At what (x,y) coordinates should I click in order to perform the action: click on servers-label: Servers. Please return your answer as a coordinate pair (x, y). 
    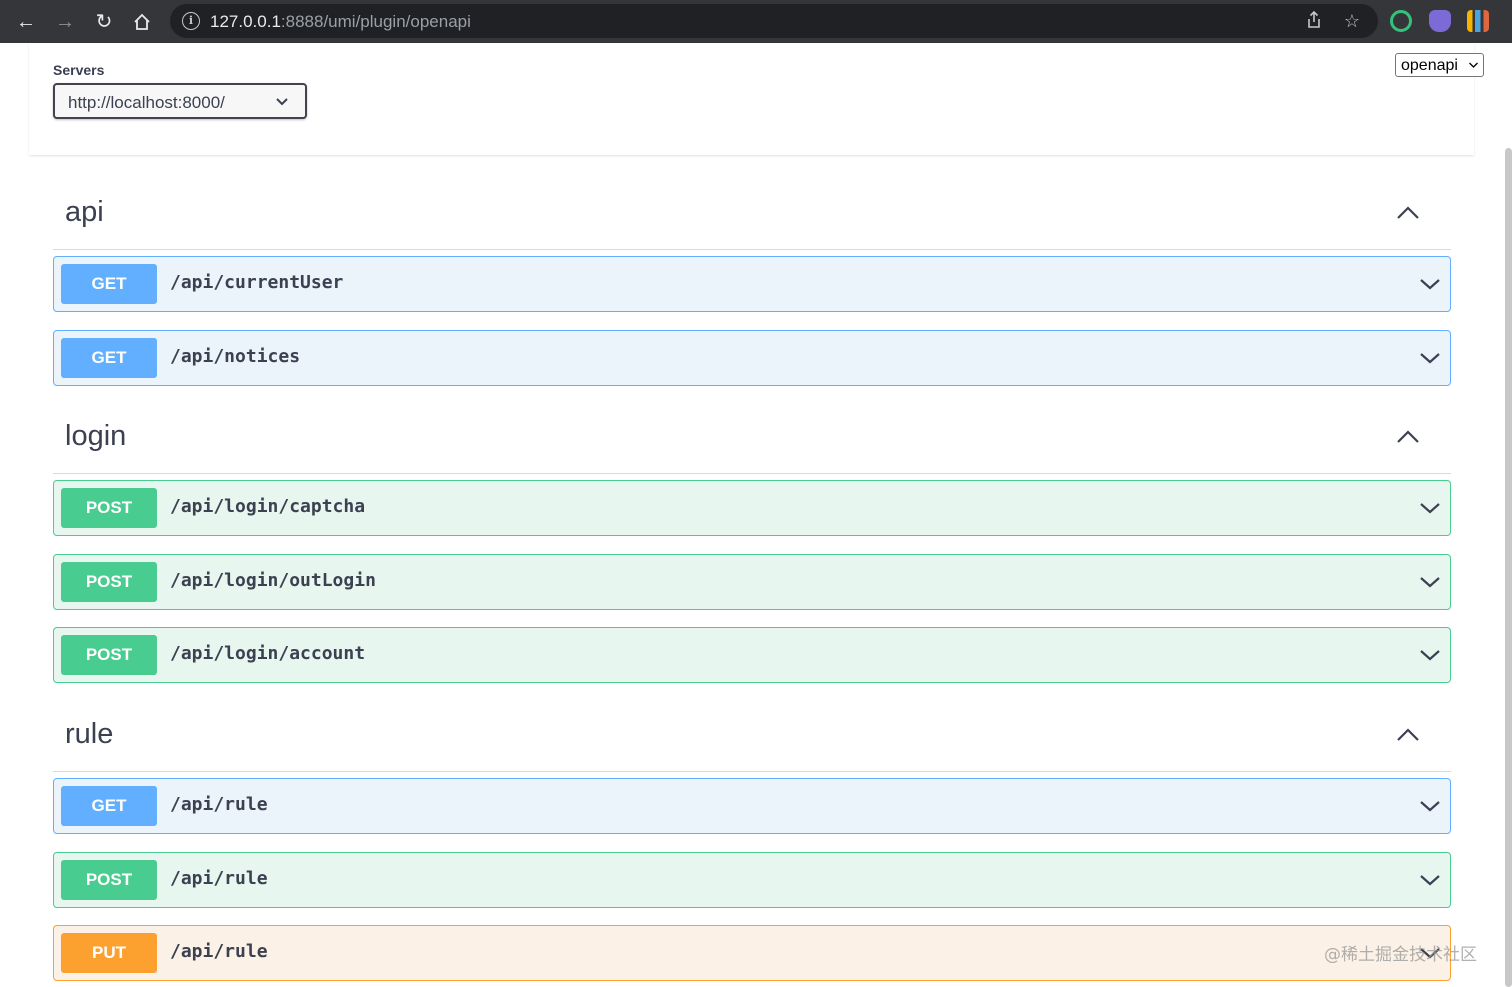
    Looking at the image, I should click on (79, 70).